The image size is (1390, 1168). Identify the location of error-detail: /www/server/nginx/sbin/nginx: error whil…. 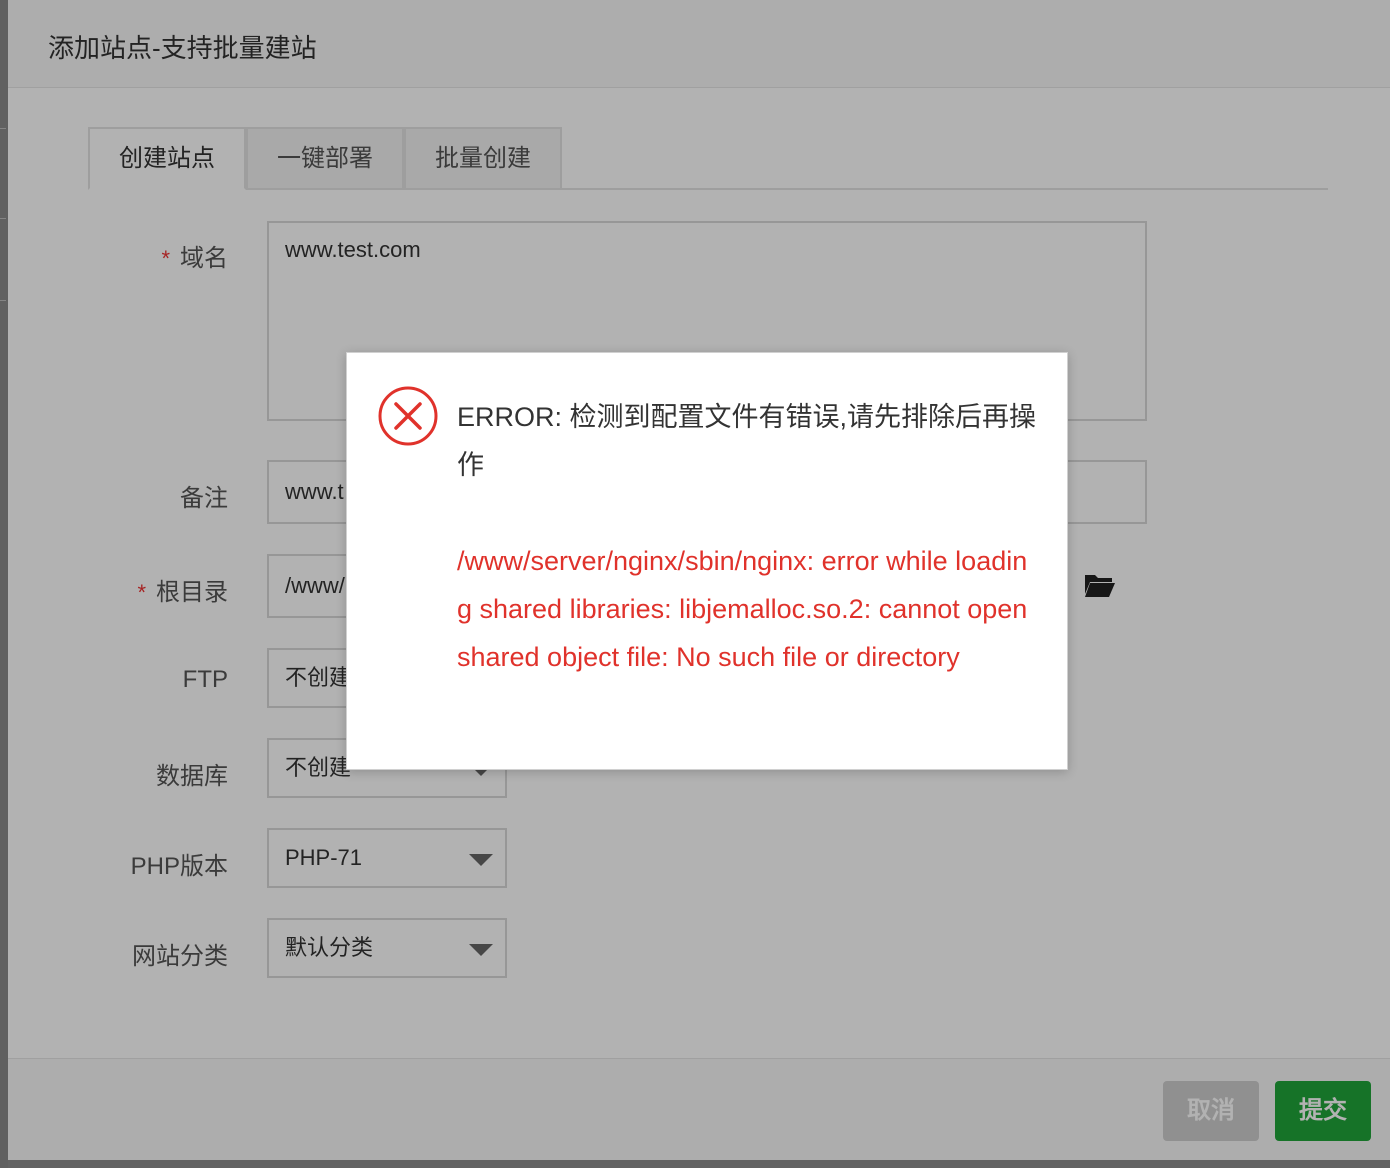
(742, 609).